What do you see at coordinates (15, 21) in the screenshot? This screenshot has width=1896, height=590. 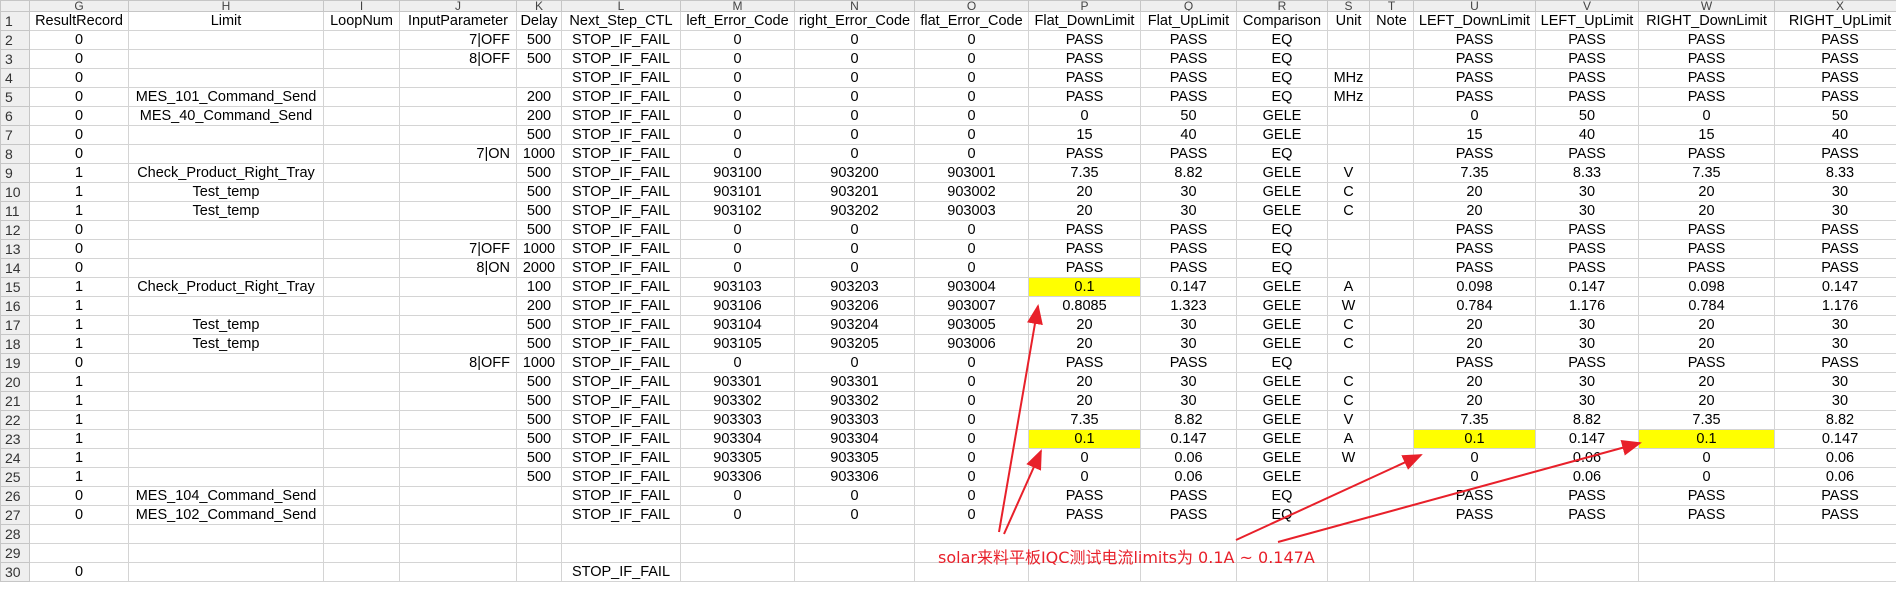 I see `row-number: 1` at bounding box center [15, 21].